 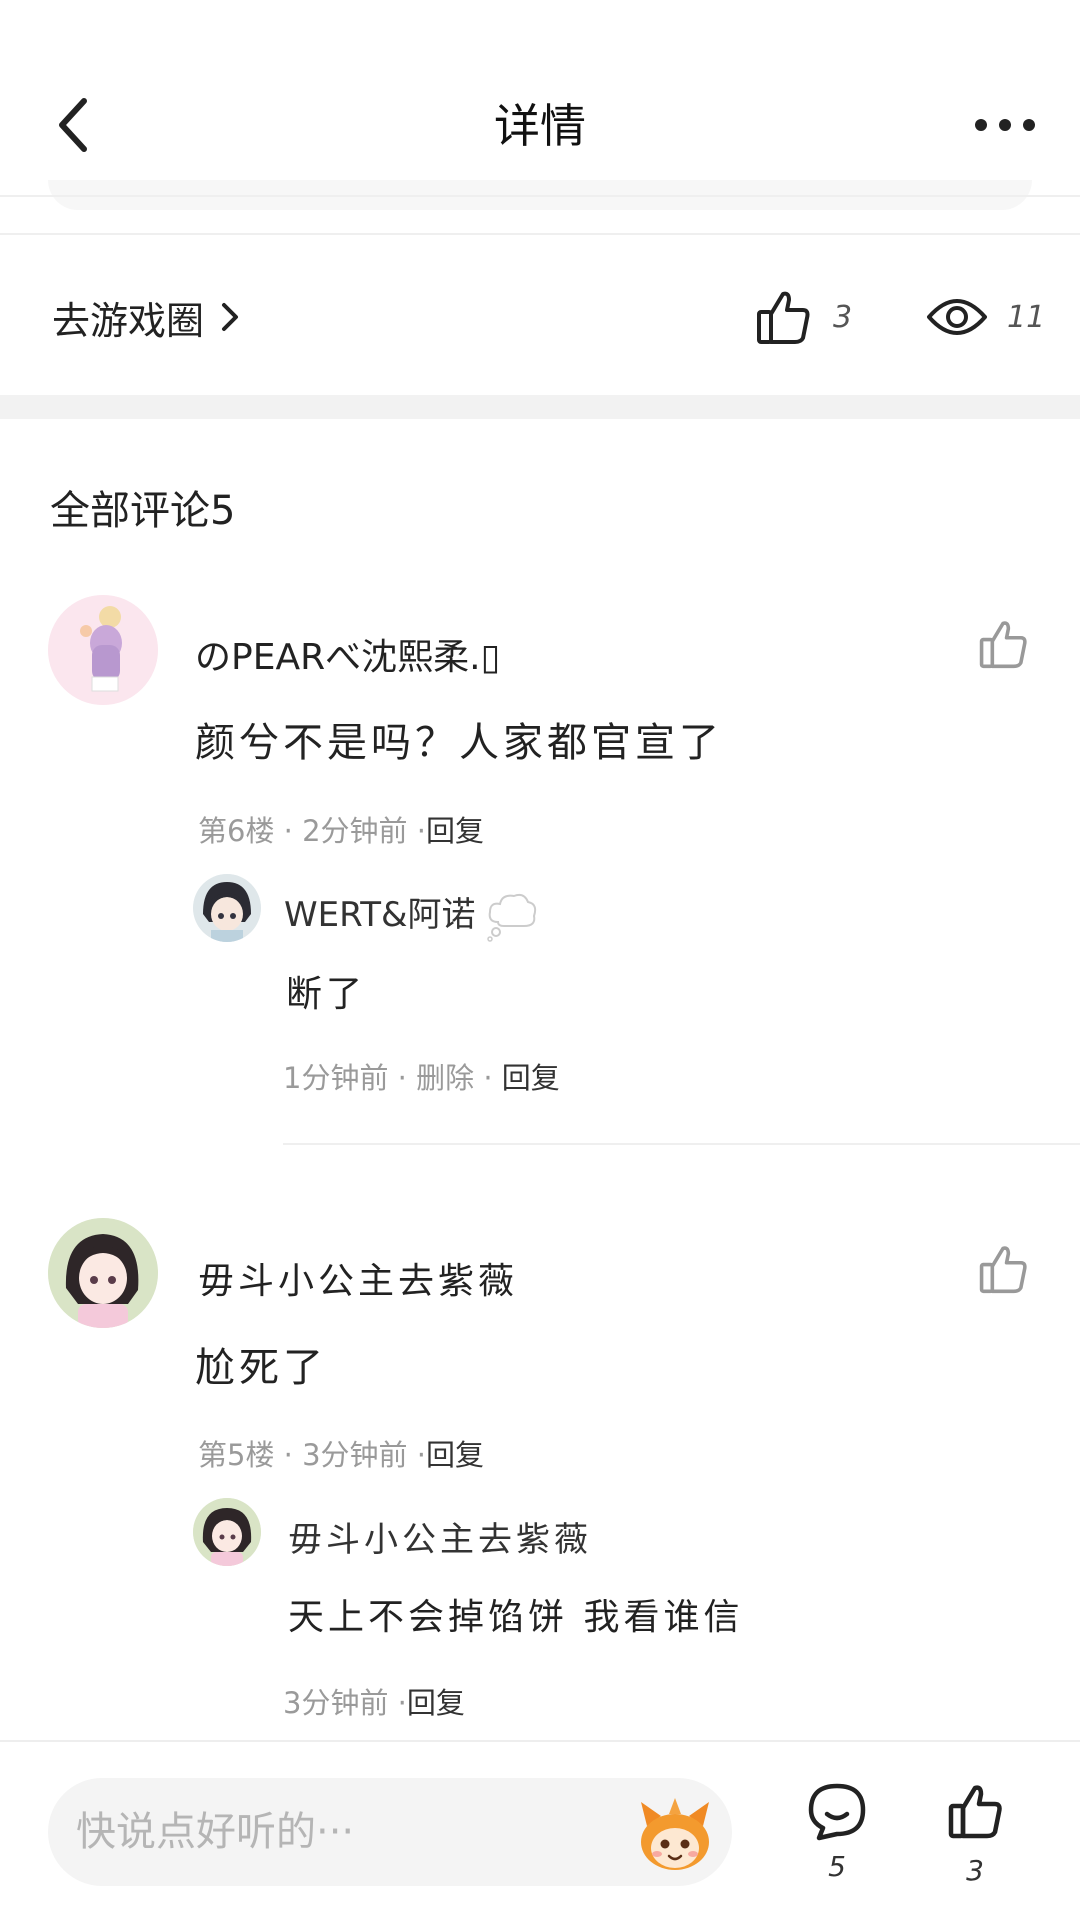 I want to click on more-dots-icon, so click(x=1005, y=125).